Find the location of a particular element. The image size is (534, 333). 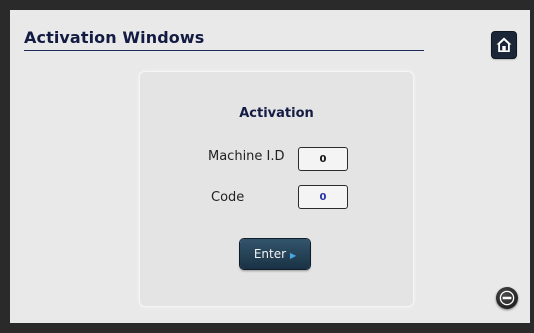

machine-id-display: 0 is located at coordinates (323, 159).